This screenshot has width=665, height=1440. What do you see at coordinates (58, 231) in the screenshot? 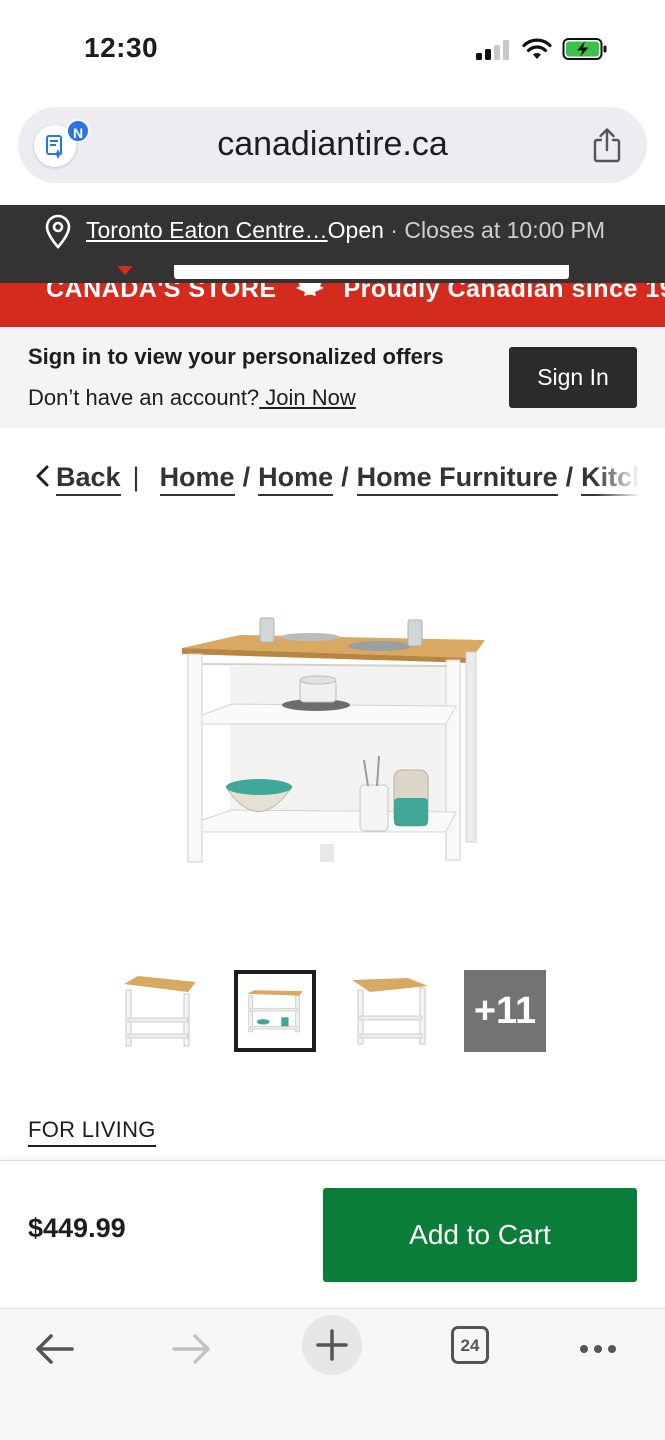
I see `location-pin-icon` at bounding box center [58, 231].